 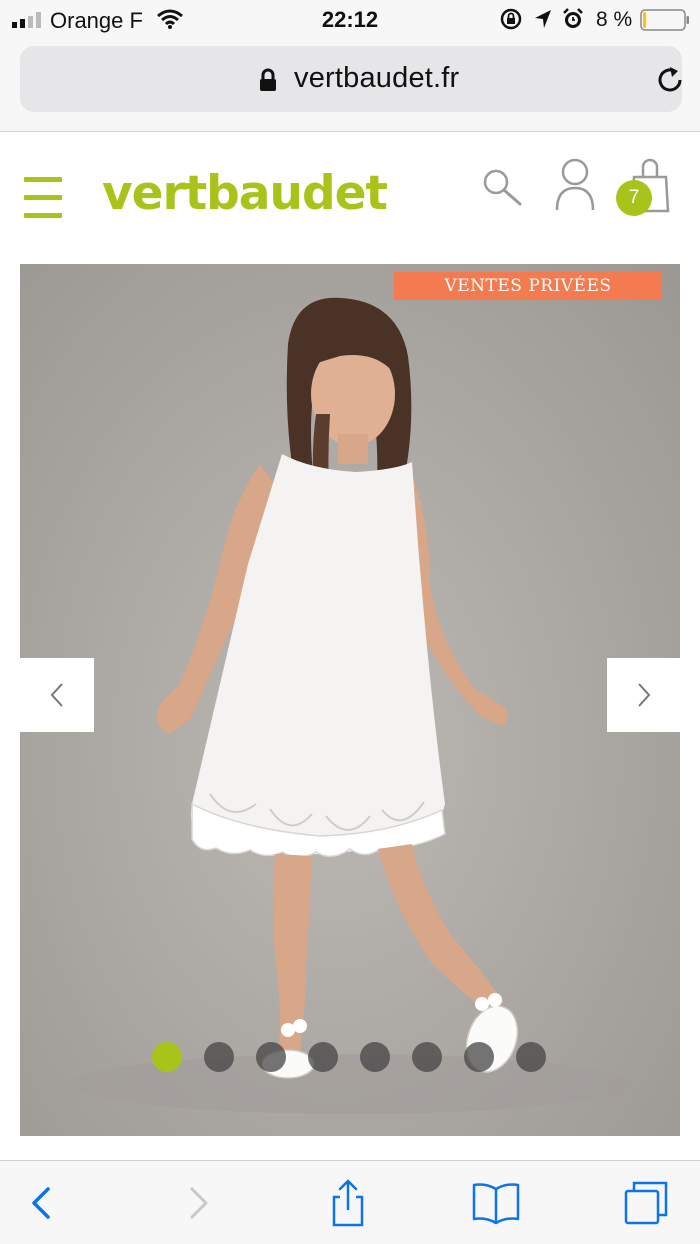 What do you see at coordinates (502, 187) in the screenshot?
I see `search-icon` at bounding box center [502, 187].